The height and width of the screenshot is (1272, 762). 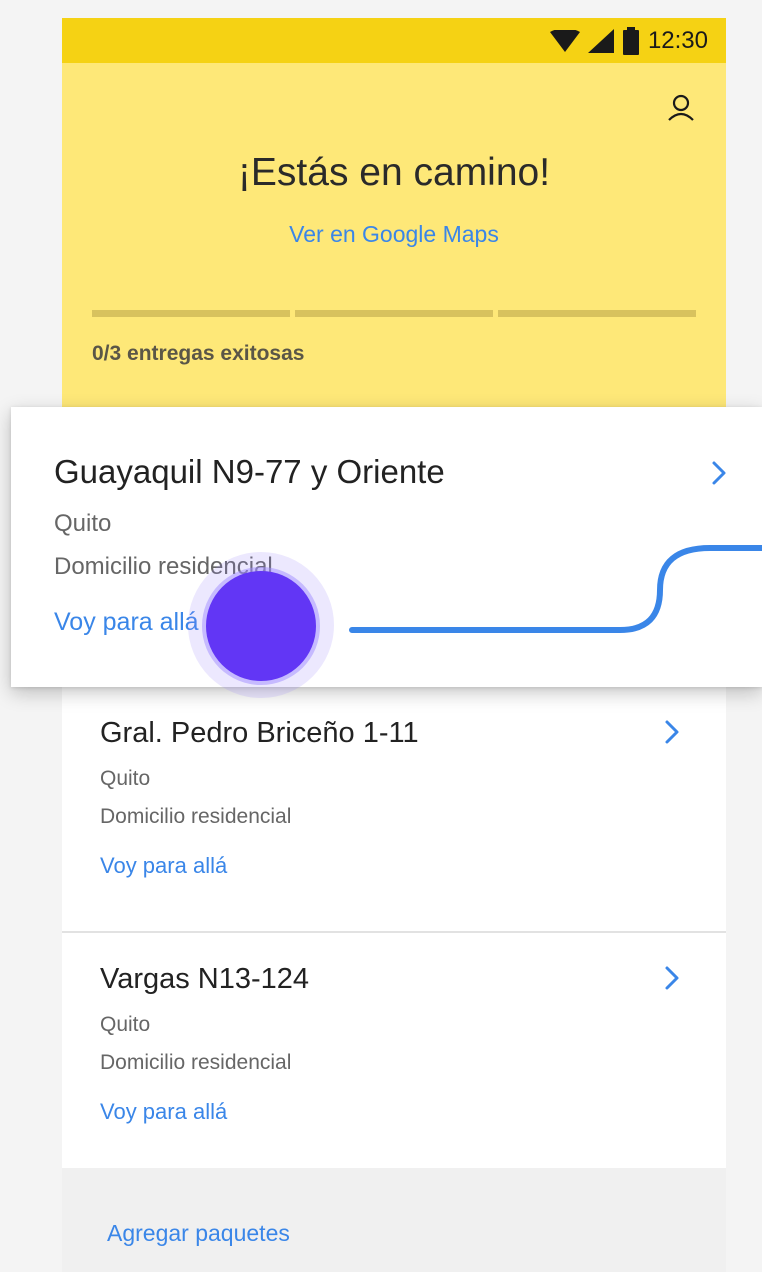 I want to click on google-maps-link: Ver en Google Maps, so click(x=394, y=234).